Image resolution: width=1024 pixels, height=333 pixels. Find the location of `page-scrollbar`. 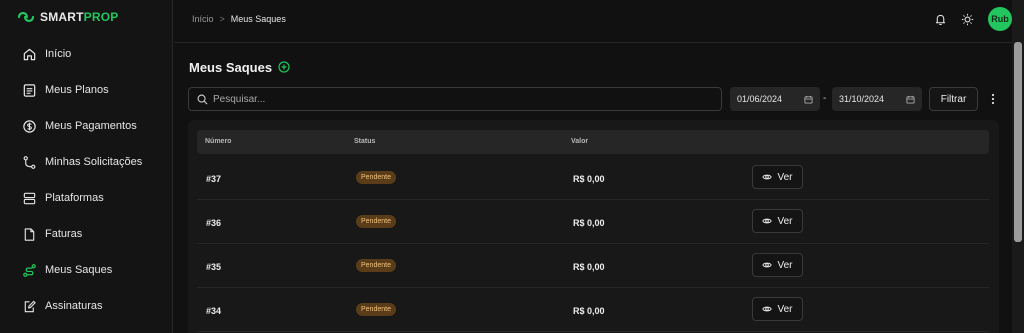

page-scrollbar is located at coordinates (1018, 166).